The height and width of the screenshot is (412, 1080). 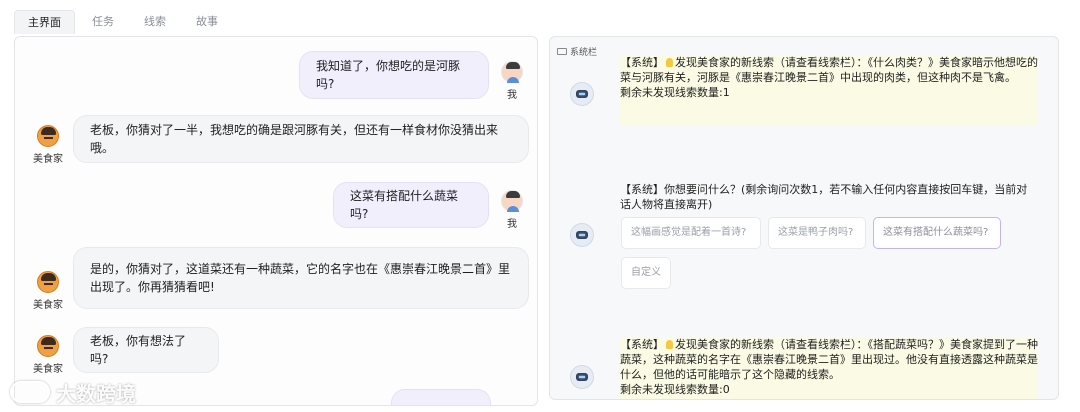 What do you see at coordinates (675, 92) in the screenshot?
I see `remaining-clues: 剩余未发现线索数量:1` at bounding box center [675, 92].